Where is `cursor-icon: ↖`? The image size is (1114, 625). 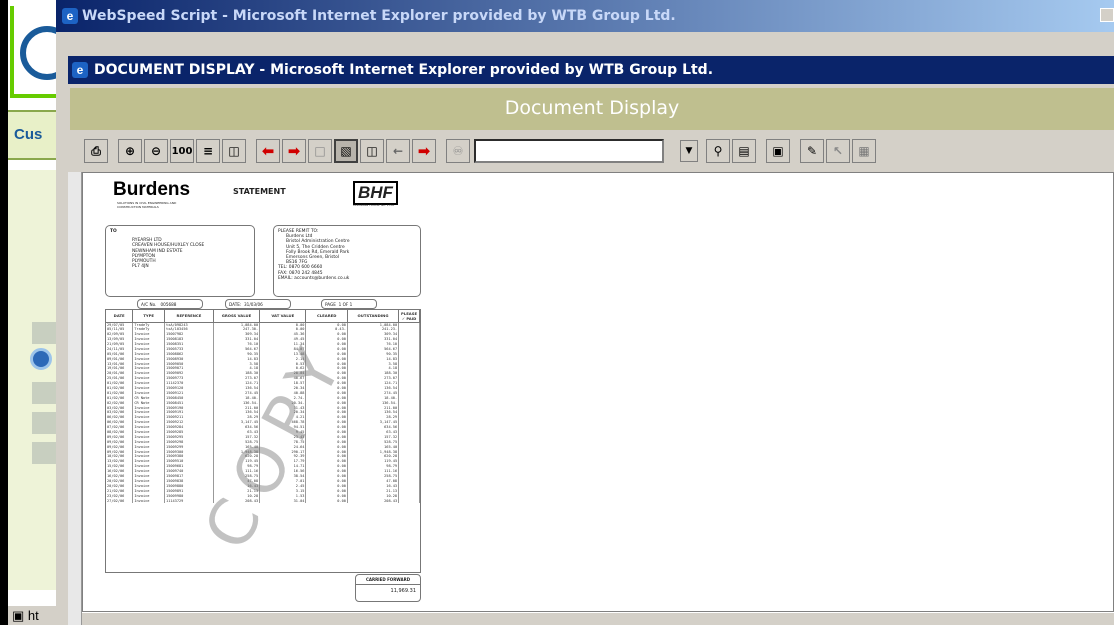
cursor-icon: ↖ is located at coordinates (838, 151).